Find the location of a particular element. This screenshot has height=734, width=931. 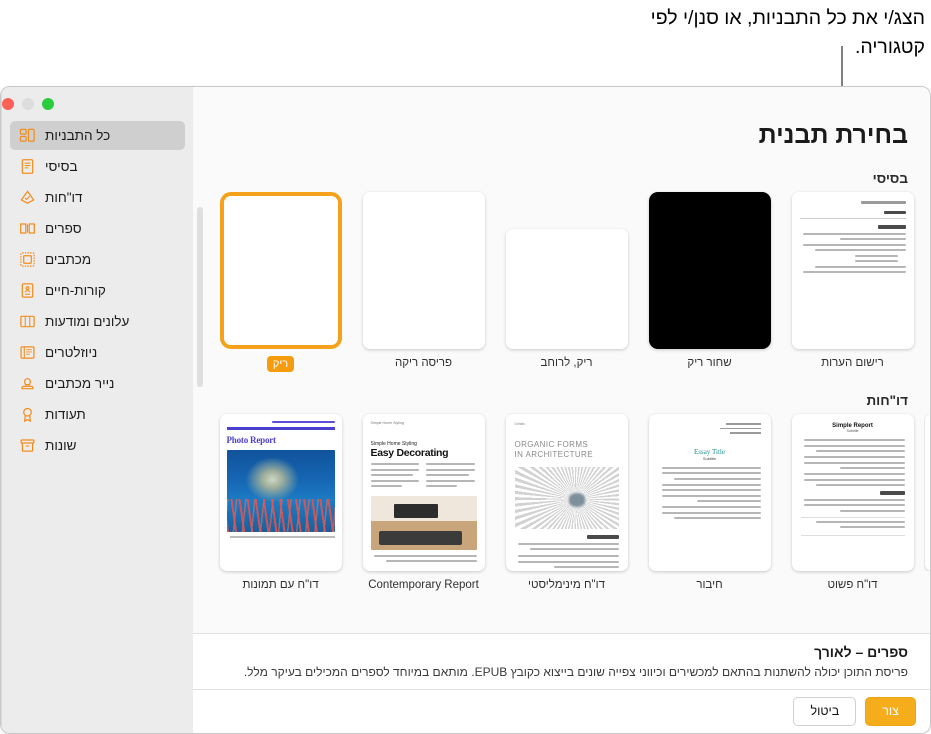

sidebar-item-flyers-posters: עלונים ומודעות is located at coordinates (97, 321).